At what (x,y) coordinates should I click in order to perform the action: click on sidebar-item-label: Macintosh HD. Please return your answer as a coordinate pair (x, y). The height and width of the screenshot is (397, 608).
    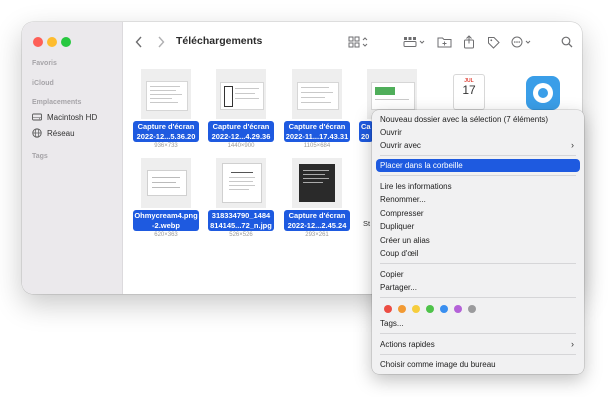
    Looking at the image, I should click on (72, 117).